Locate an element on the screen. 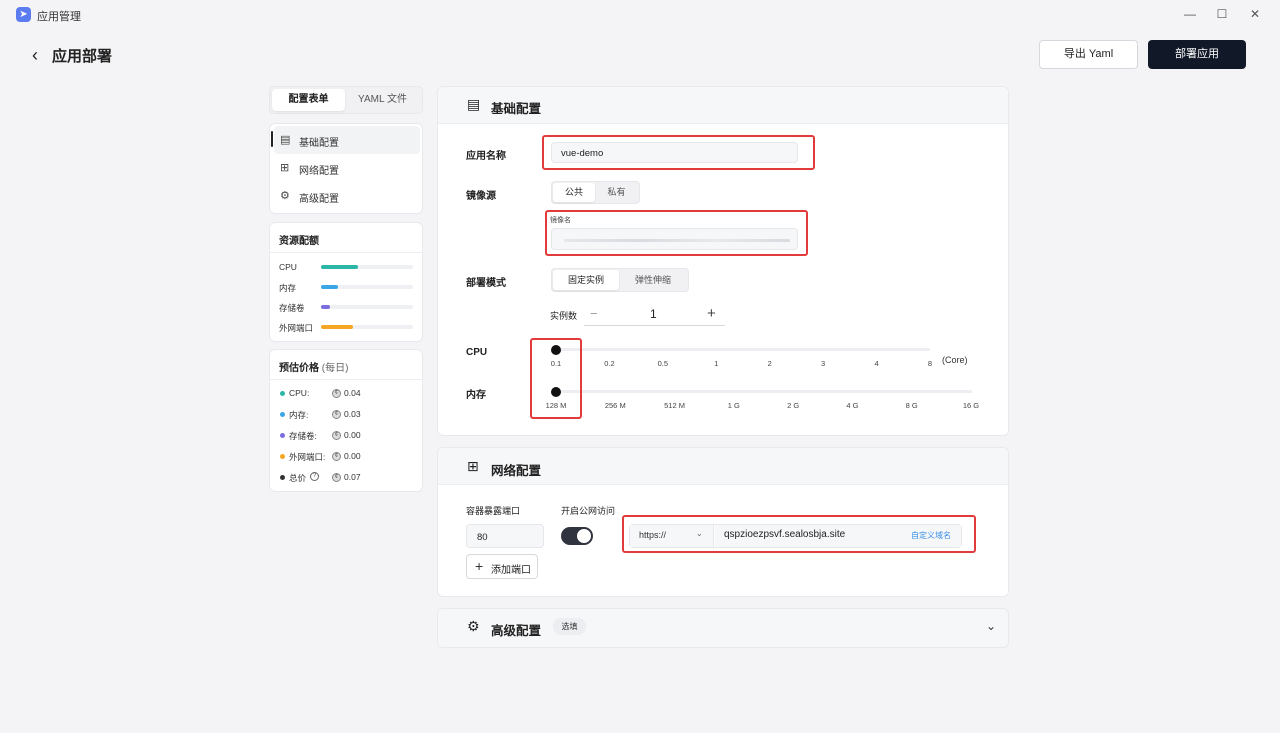  app-name-label: 应用名称 is located at coordinates (486, 156).